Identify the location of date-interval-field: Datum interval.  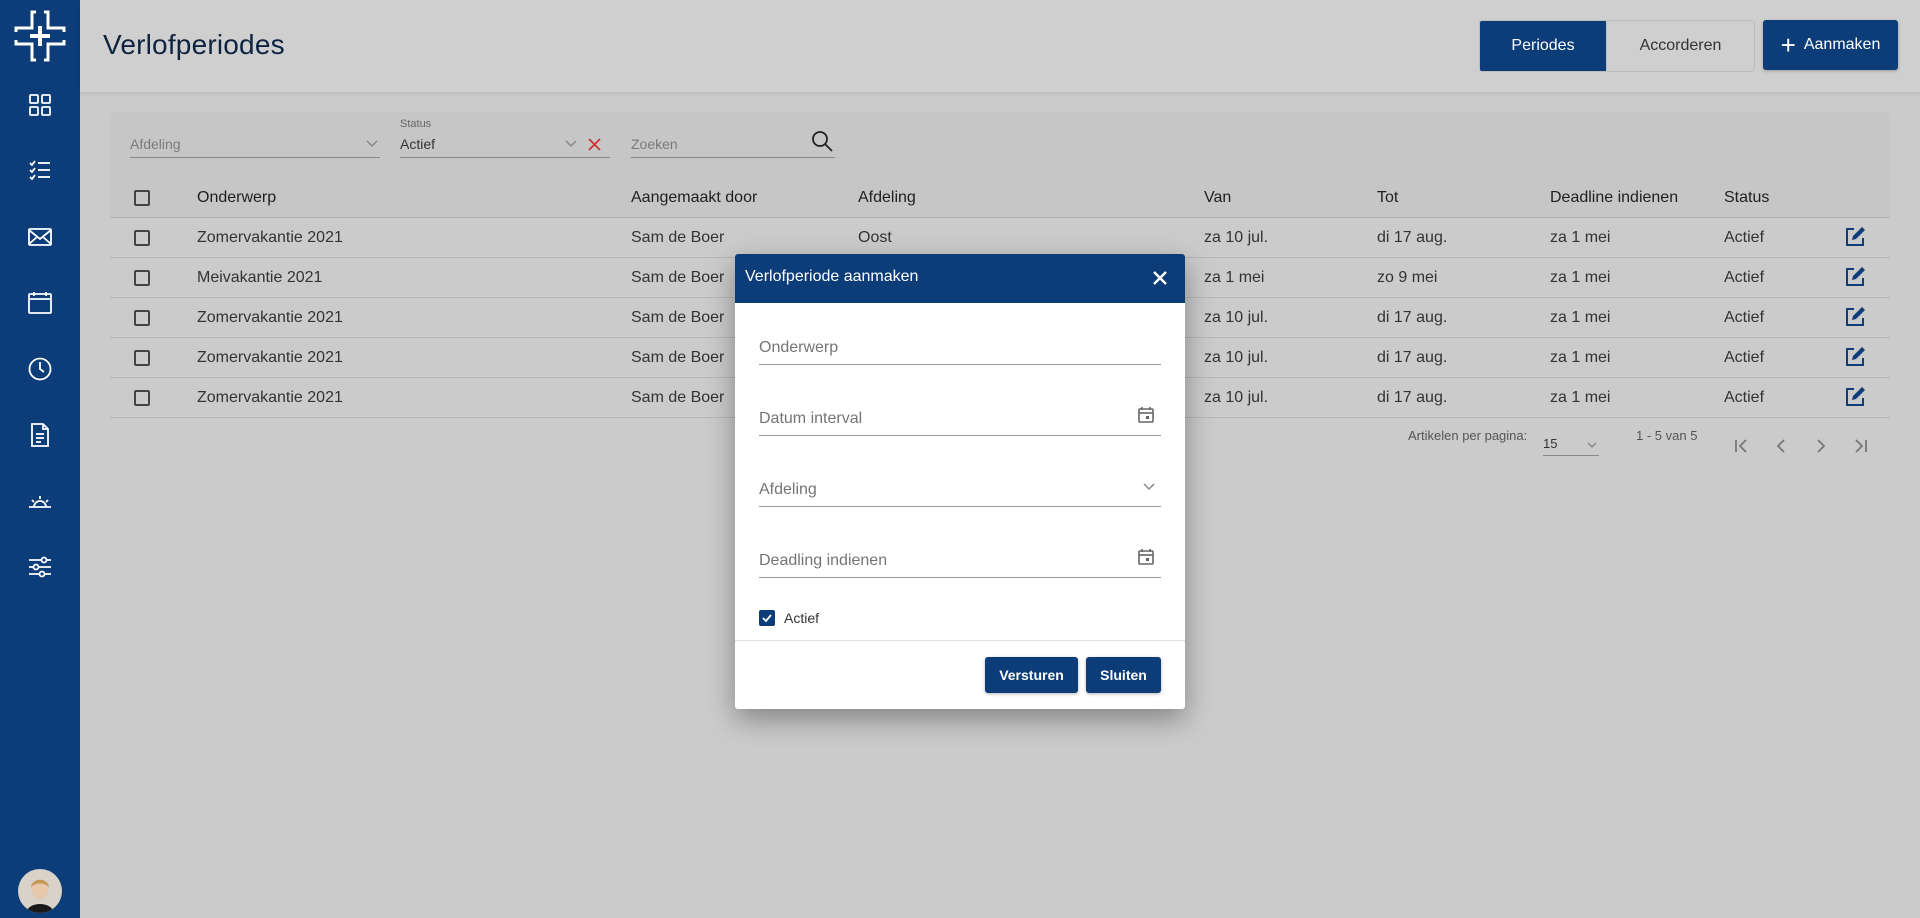
(960, 416).